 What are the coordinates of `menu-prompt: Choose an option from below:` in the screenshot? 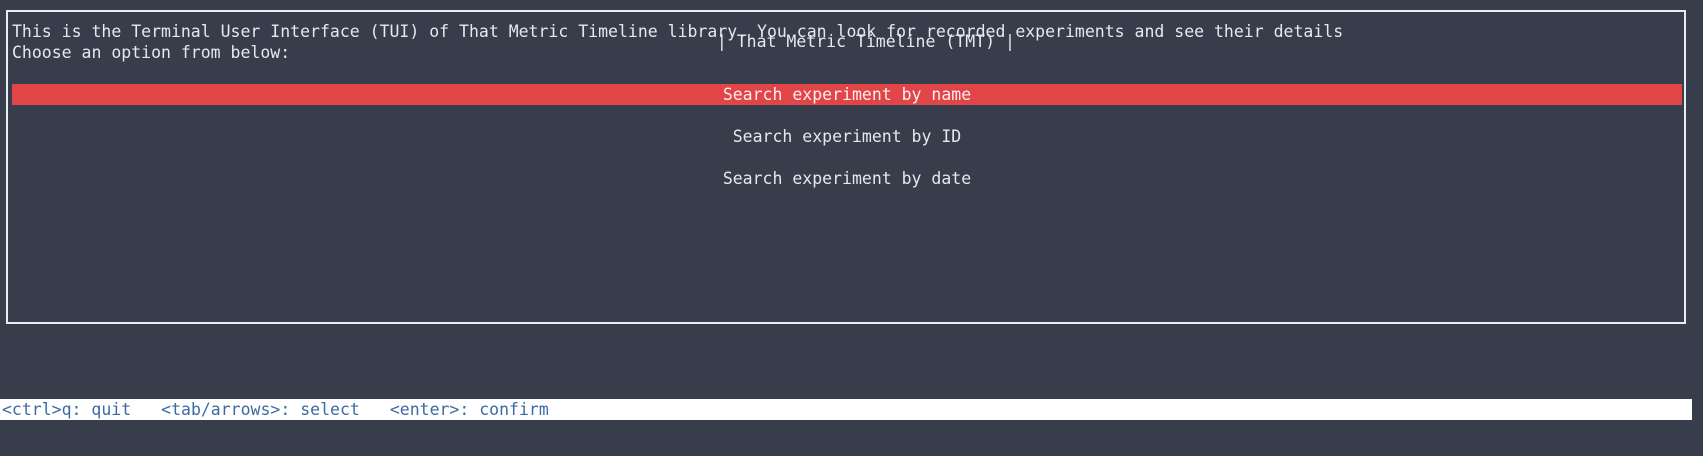 It's located at (151, 52).